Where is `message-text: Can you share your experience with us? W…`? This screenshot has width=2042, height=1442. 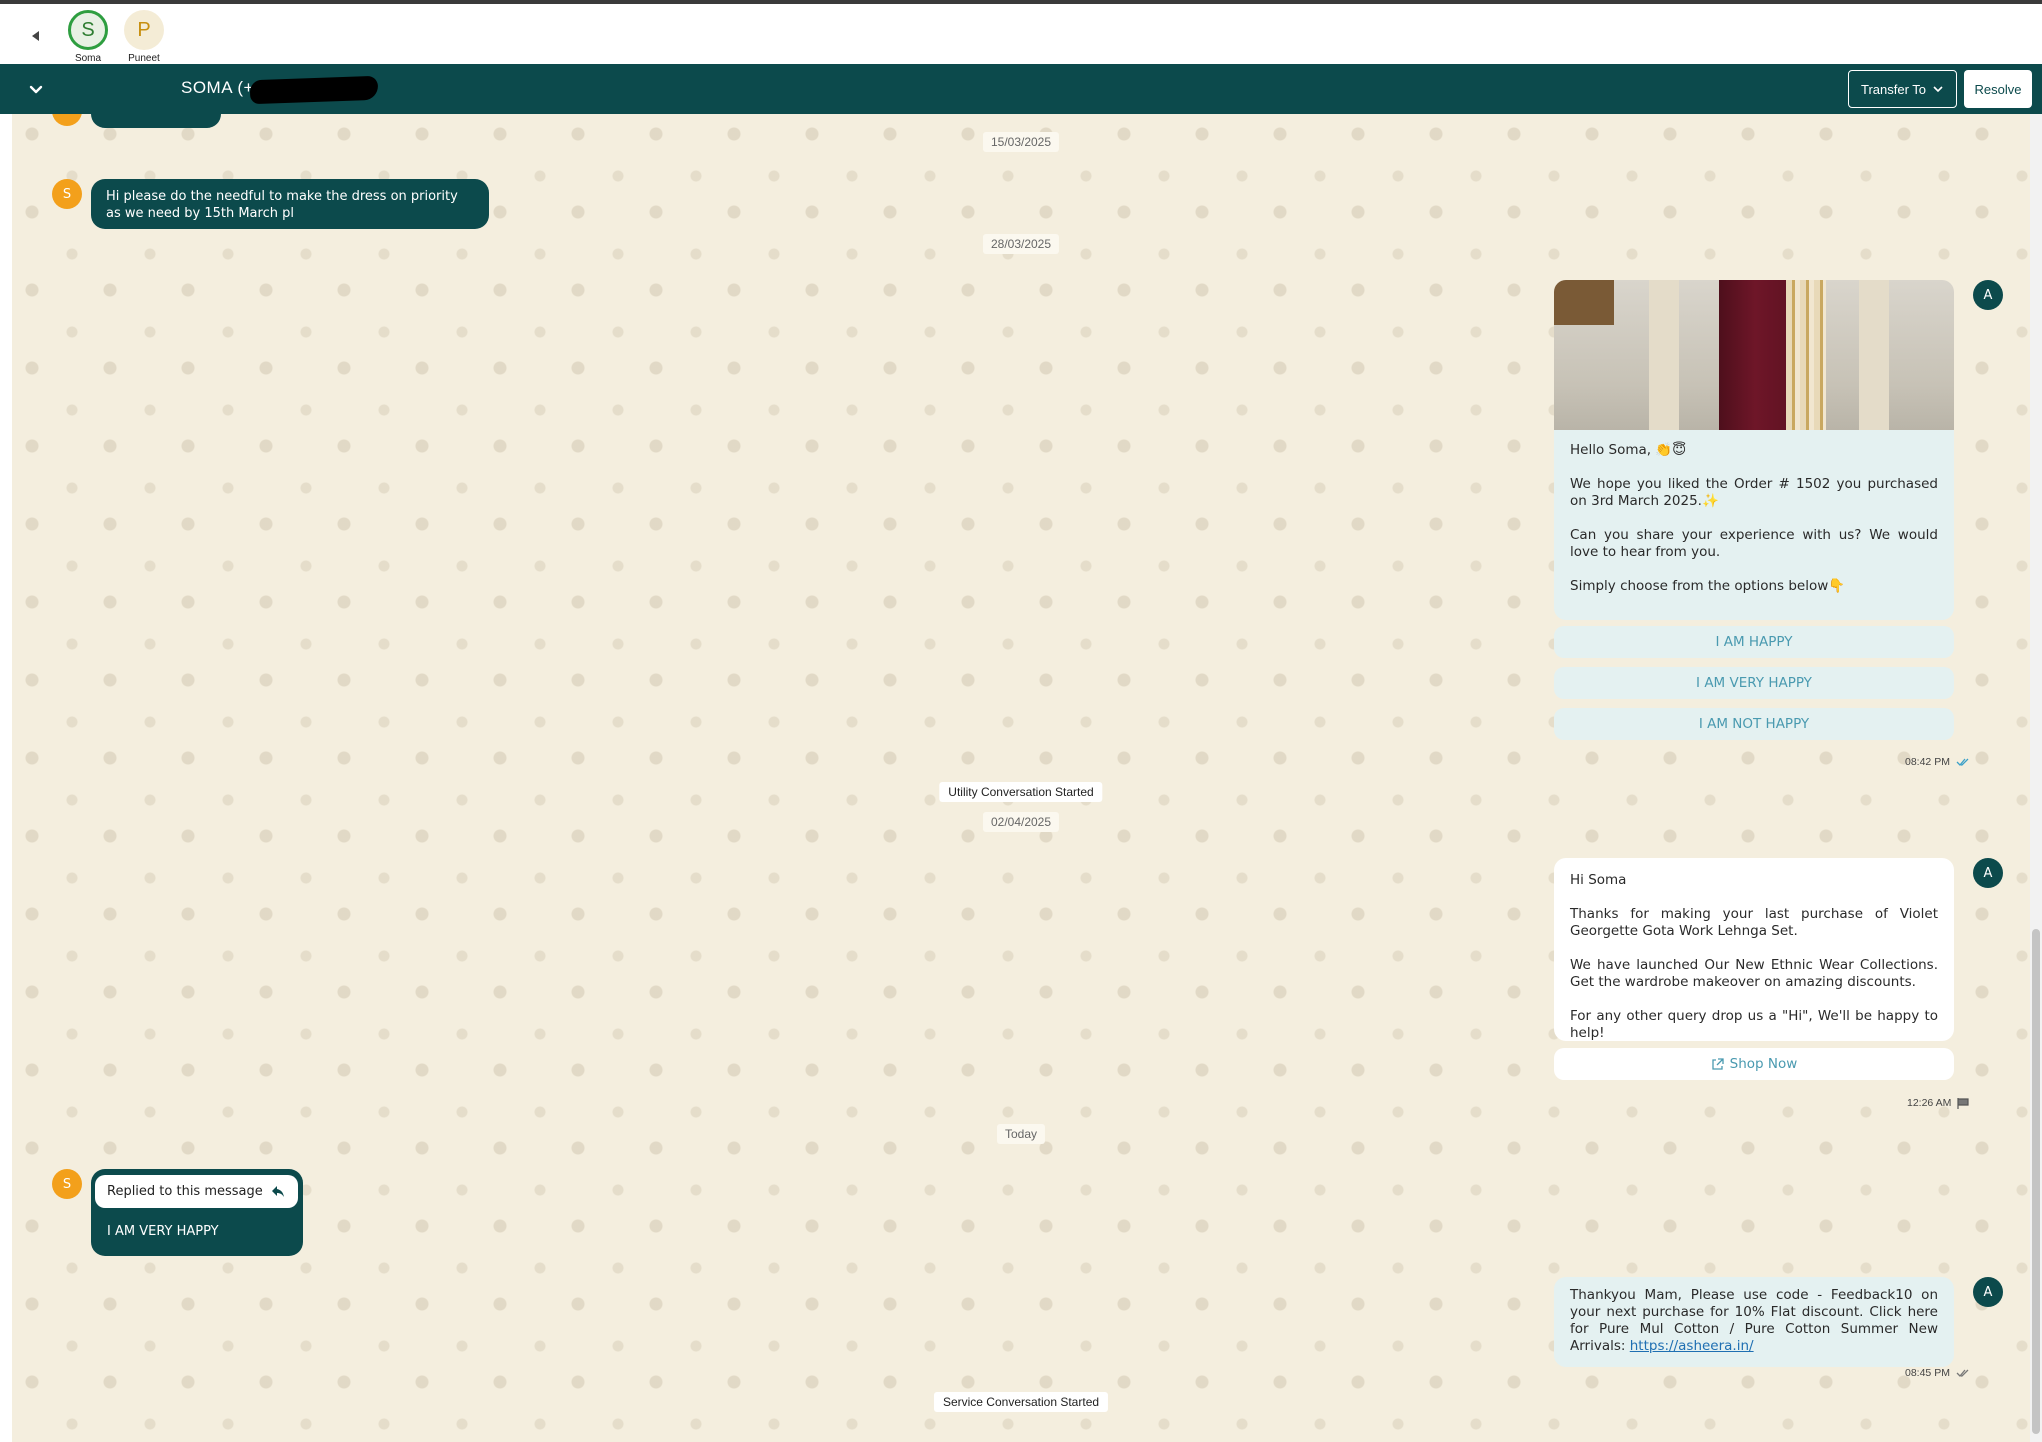 message-text: Can you share your experience with us? W… is located at coordinates (1754, 543).